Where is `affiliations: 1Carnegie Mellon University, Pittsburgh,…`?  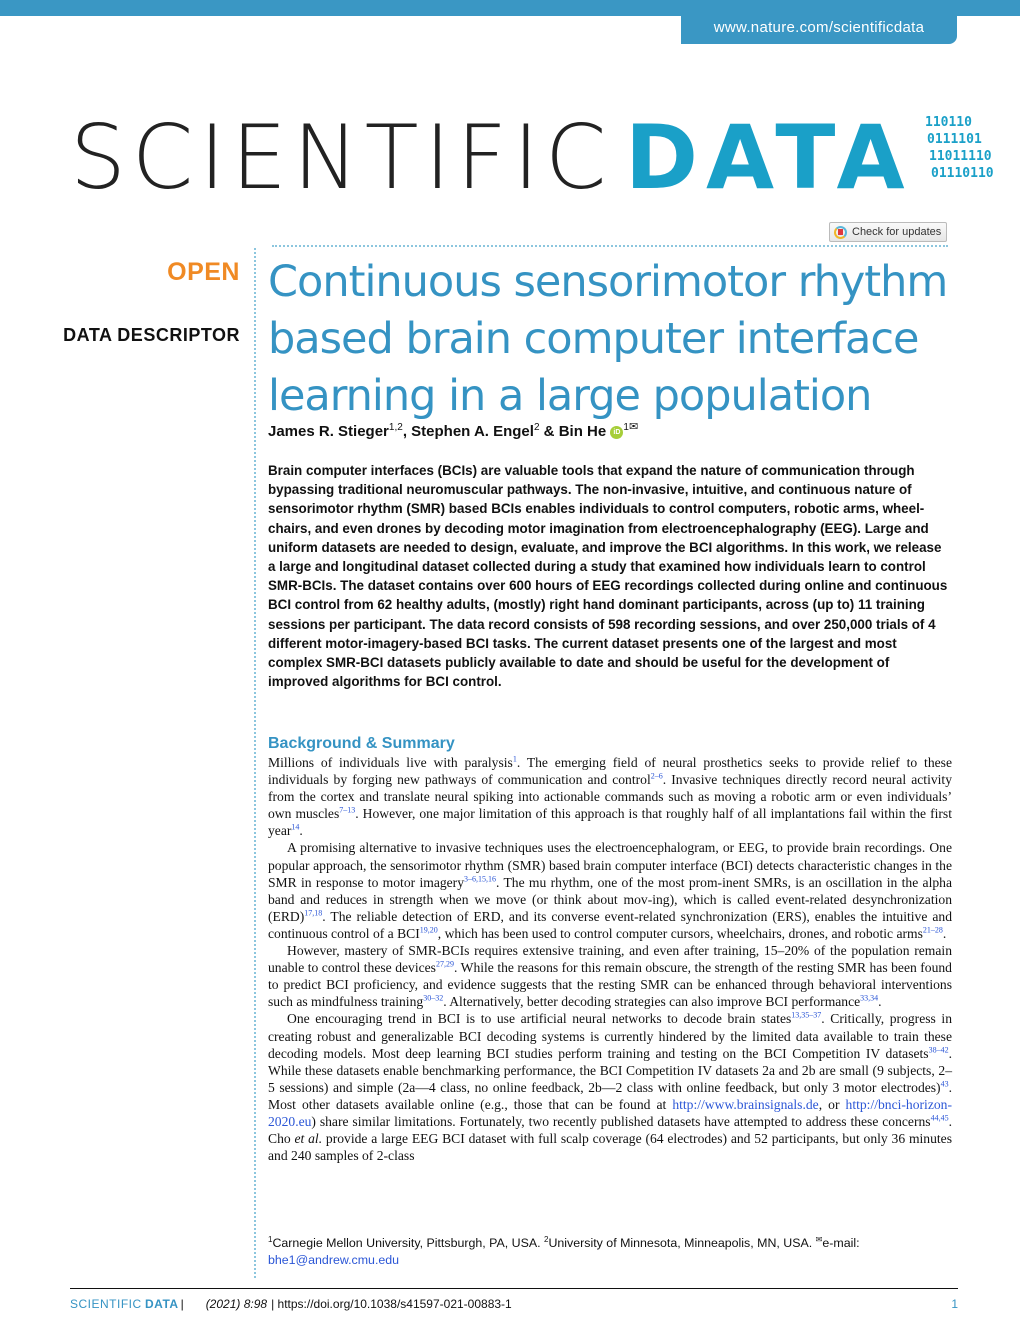
affiliations: 1Carnegie Mellon University, Pittsburgh,… is located at coordinates (613, 1250).